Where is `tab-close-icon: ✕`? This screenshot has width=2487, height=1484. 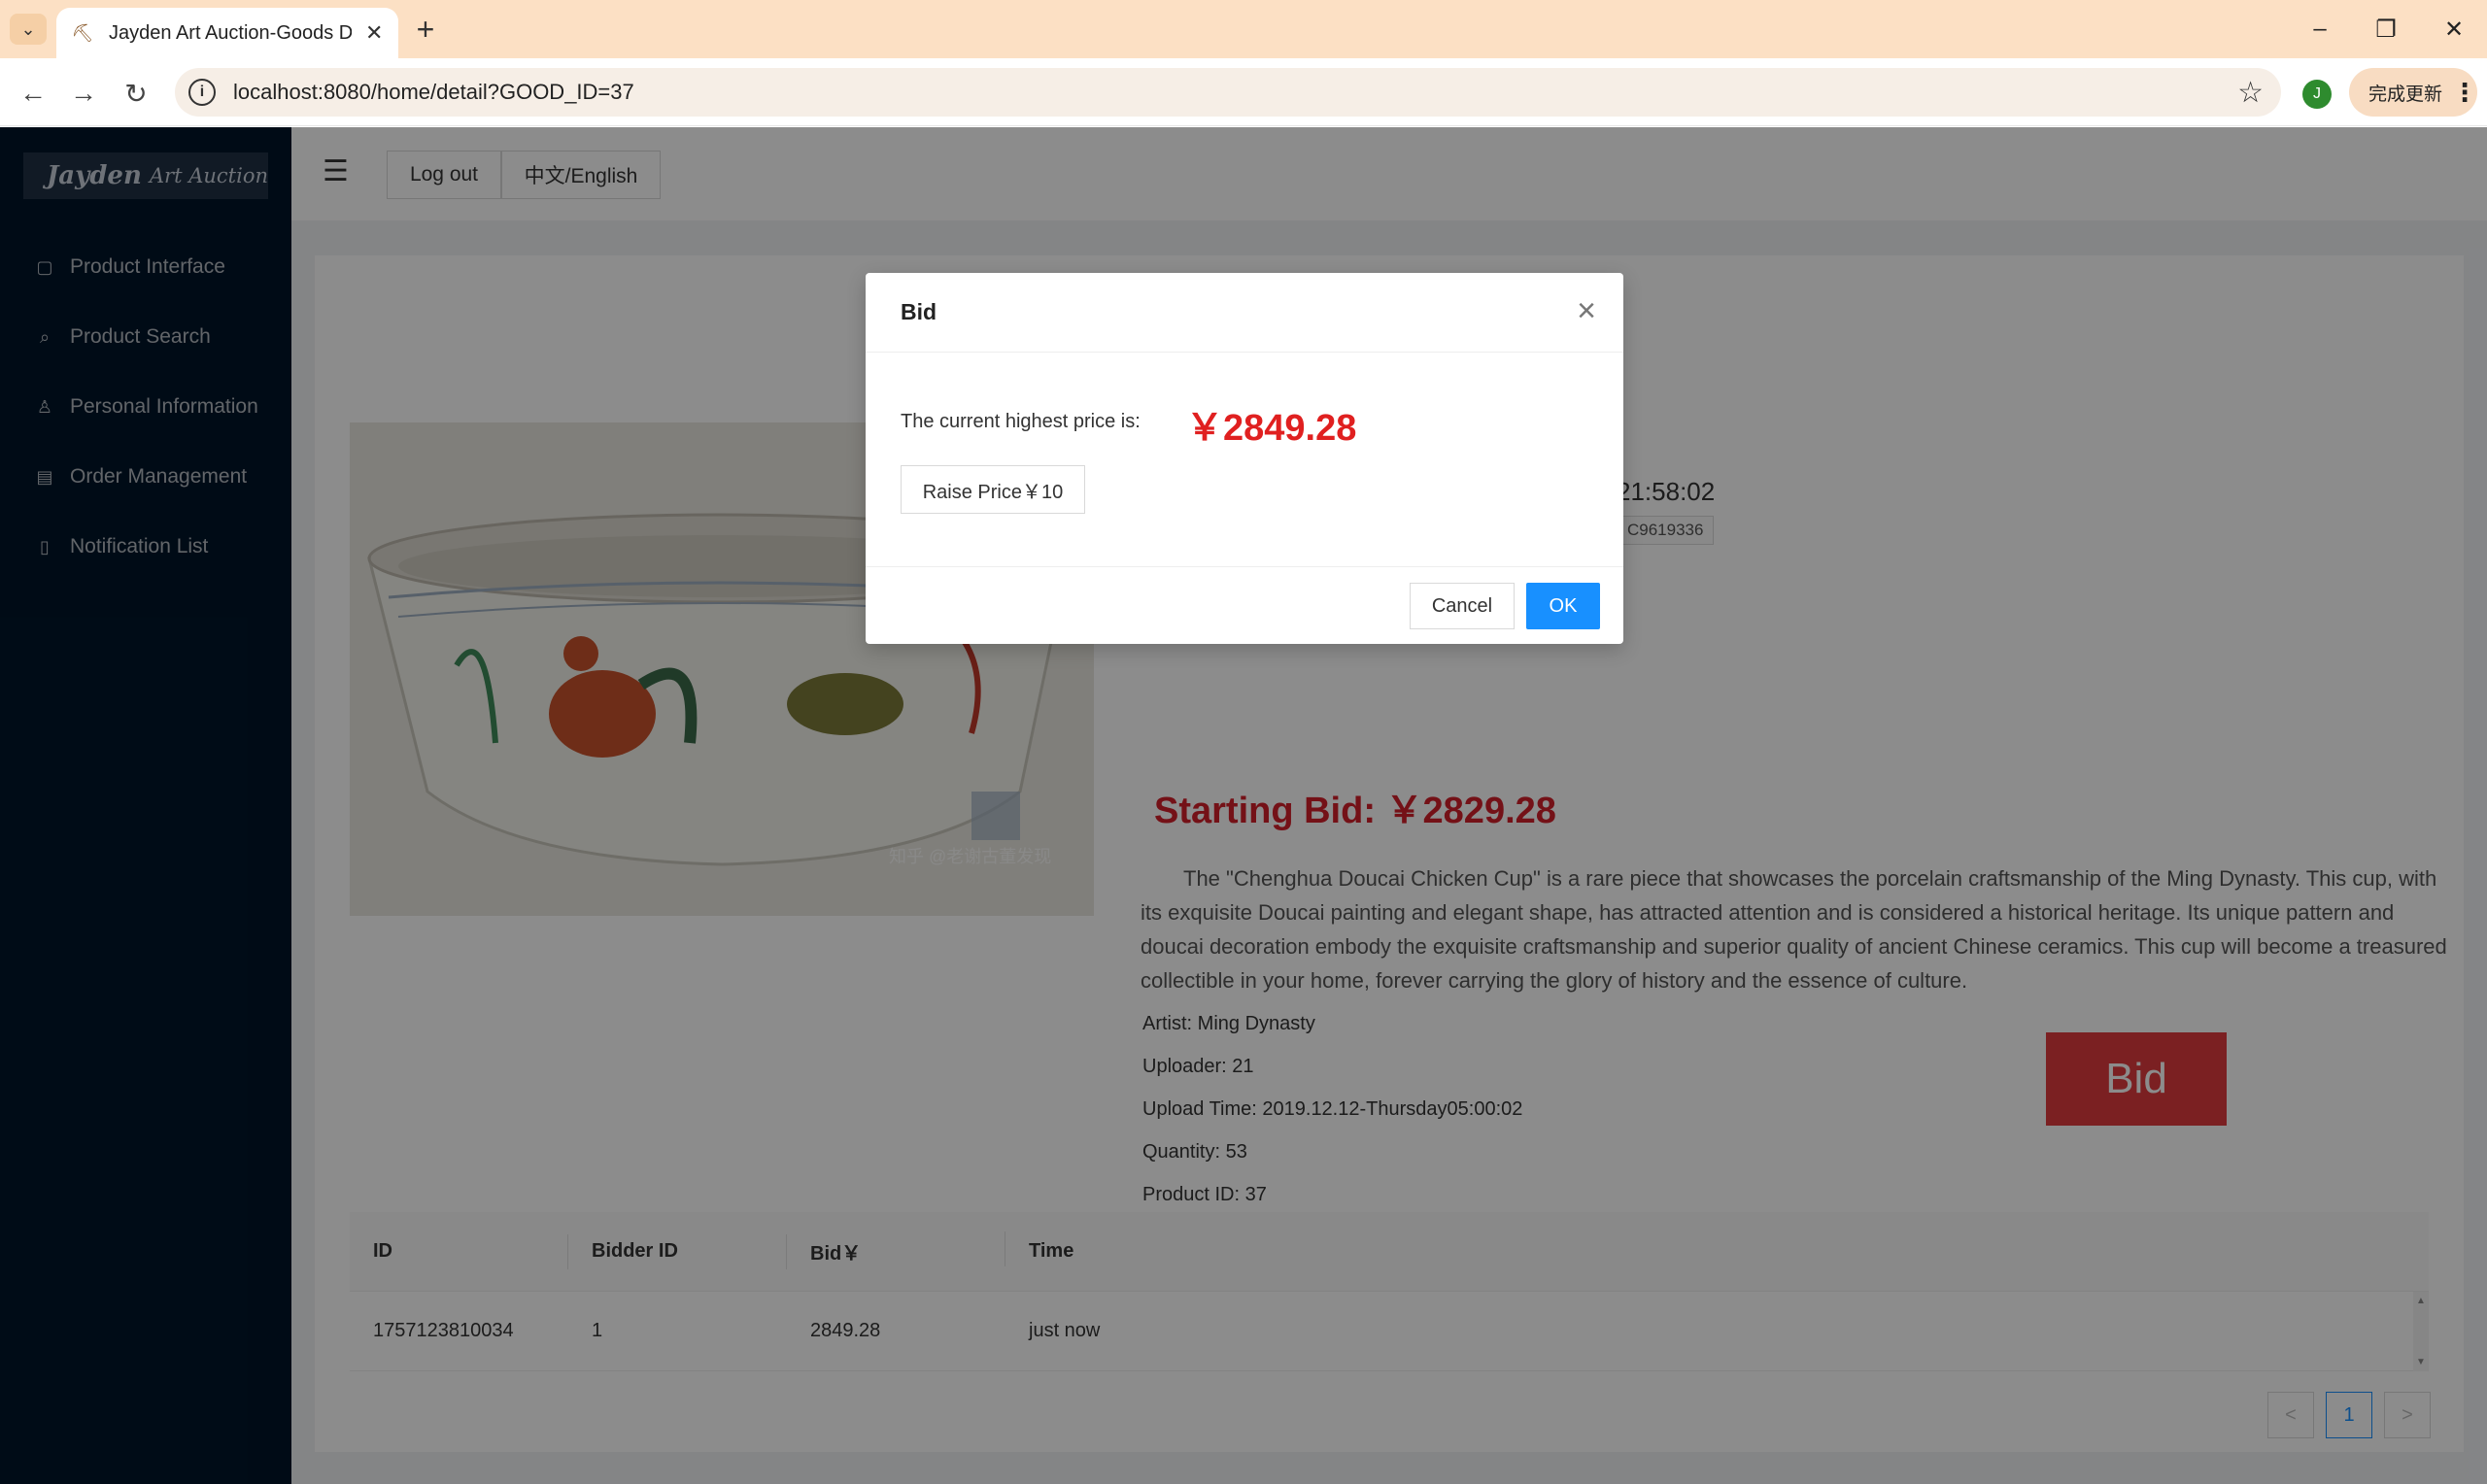
tab-close-icon: ✕ is located at coordinates (374, 33).